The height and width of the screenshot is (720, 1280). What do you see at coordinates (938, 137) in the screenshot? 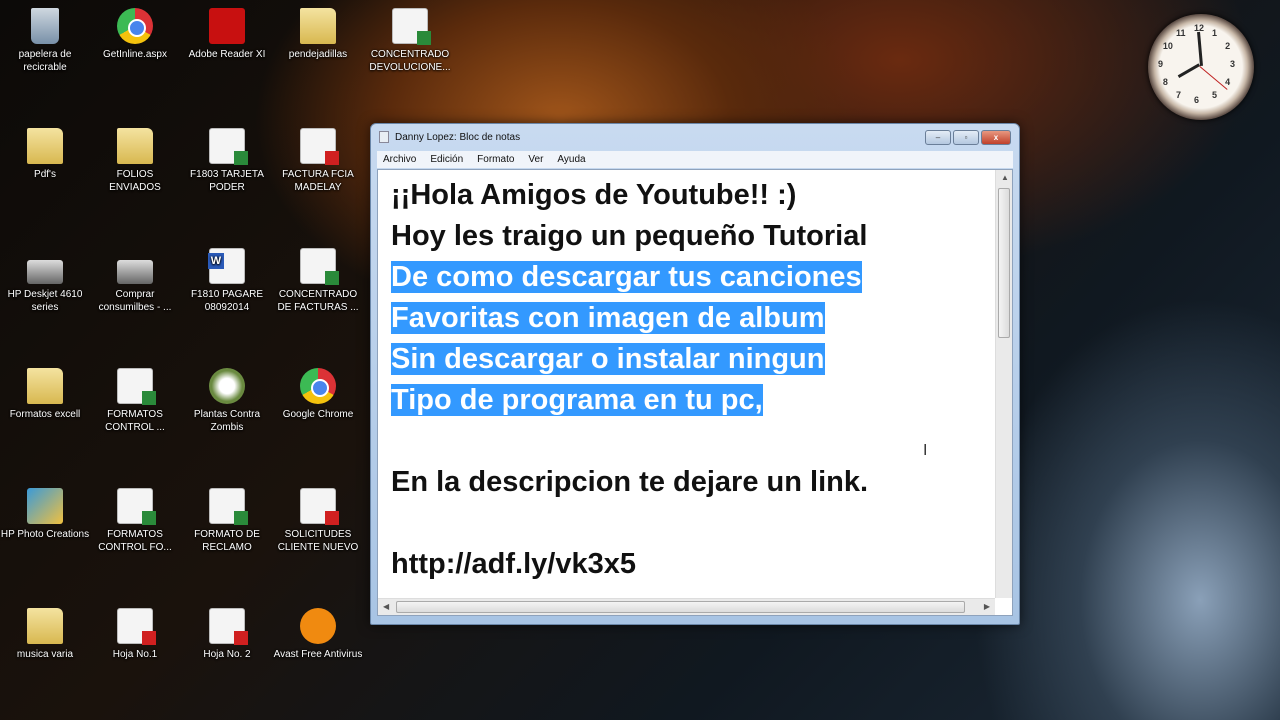
I see `minimize-button: –` at bounding box center [938, 137].